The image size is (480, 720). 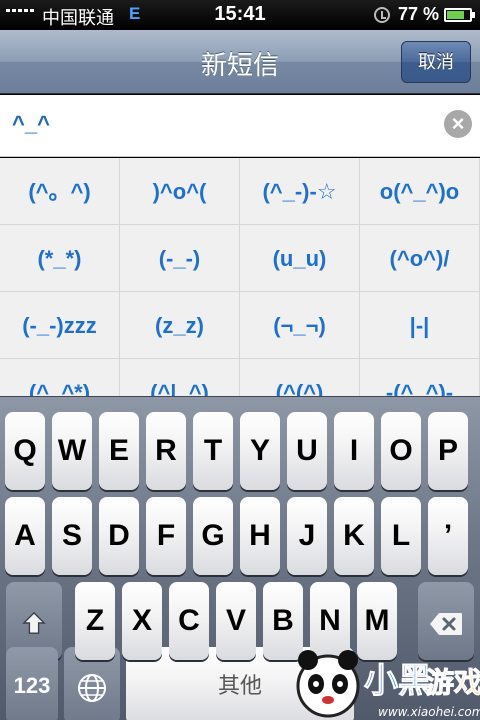 I want to click on clear-circle-icon: ×, so click(x=458, y=124).